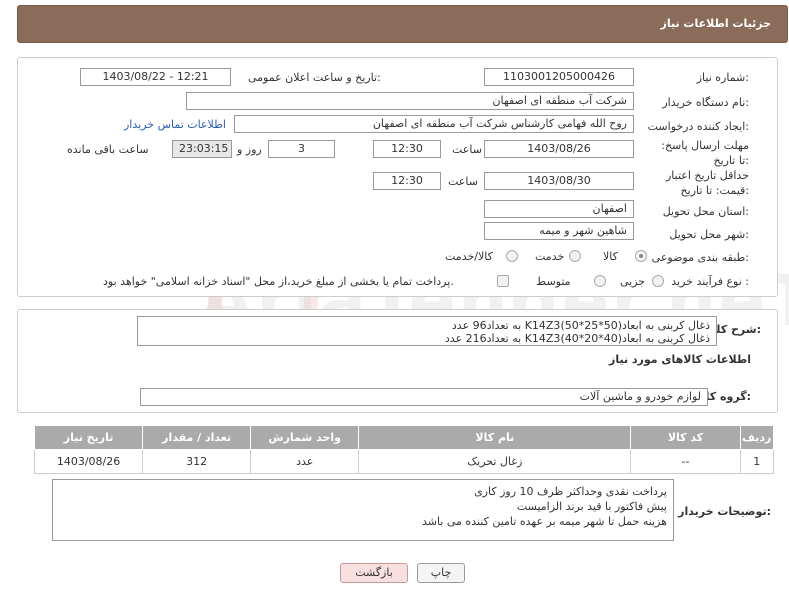  What do you see at coordinates (402, 24) in the screenshot?
I see `header-bar: جزئیات اطلاعات نیاز` at bounding box center [402, 24].